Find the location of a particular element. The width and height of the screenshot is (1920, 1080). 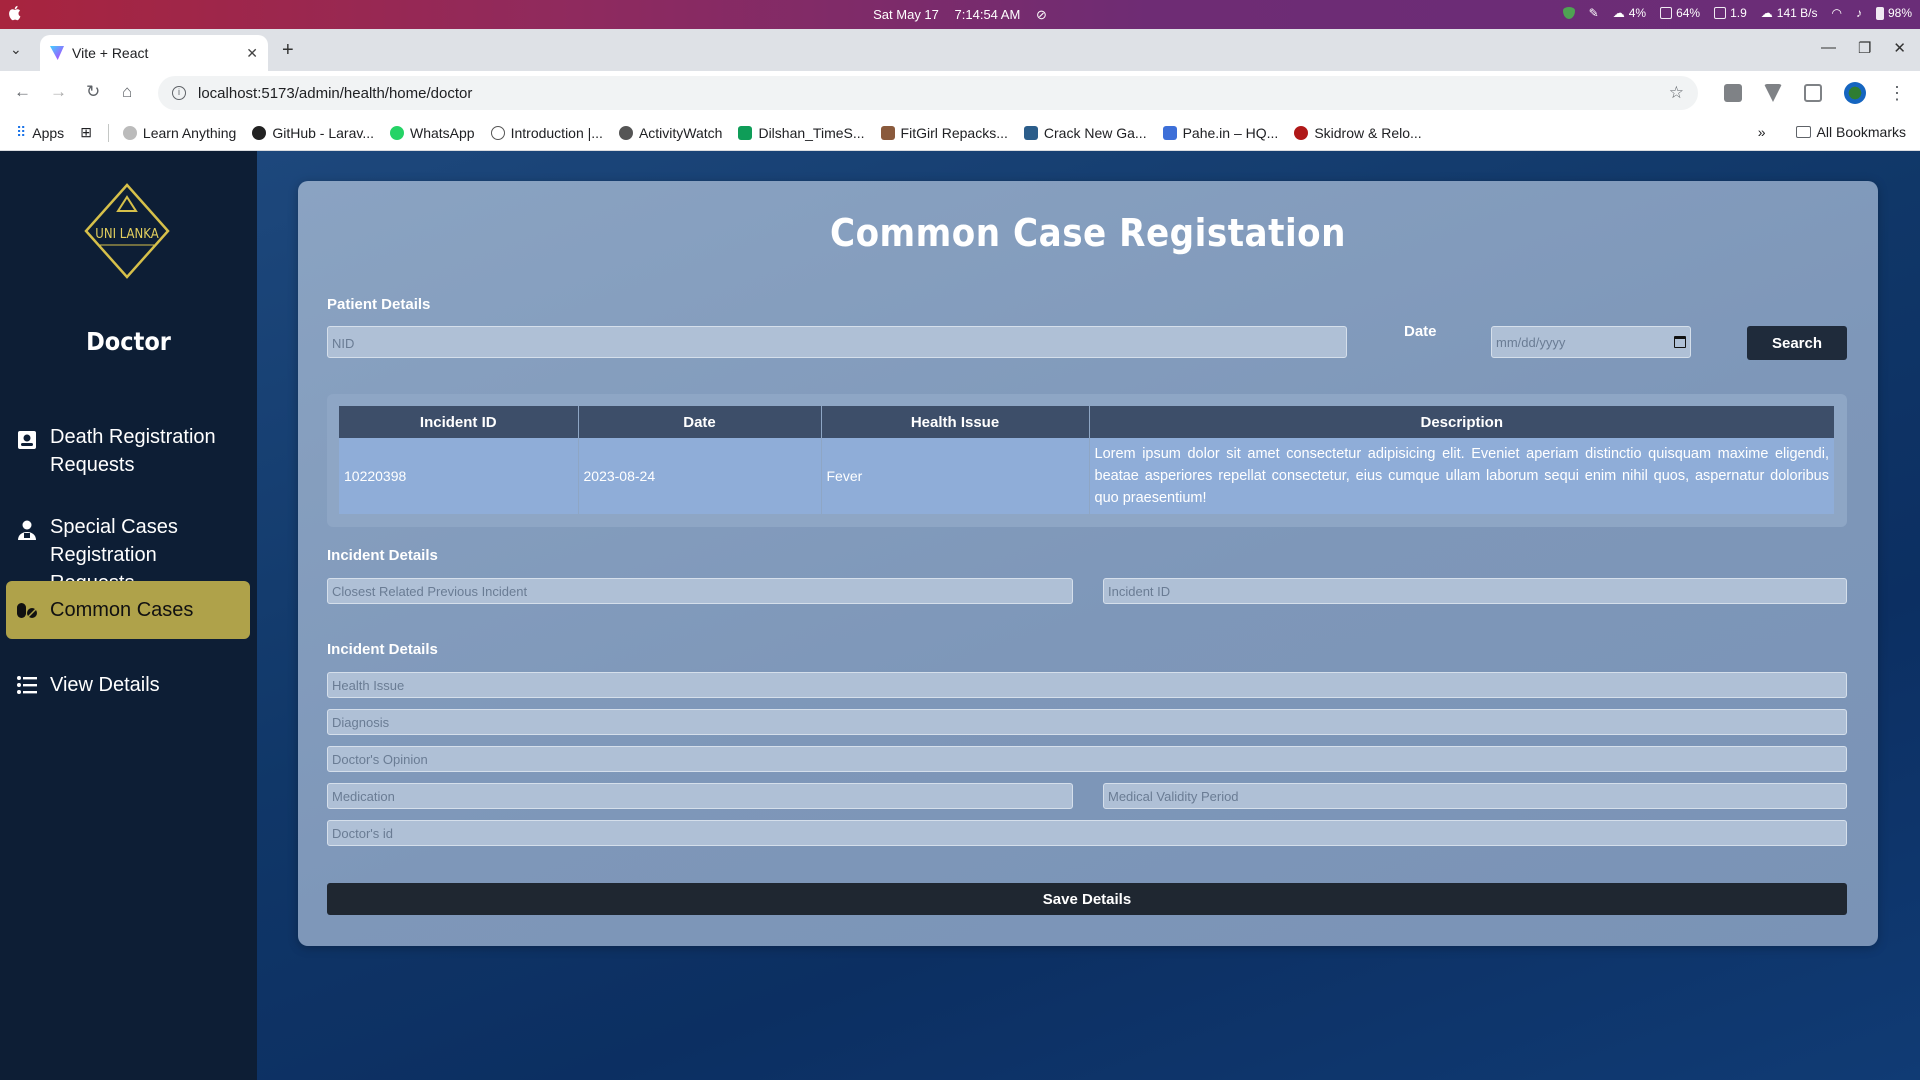

tab-search-chevron-icon: ⌄ is located at coordinates (16, 49).